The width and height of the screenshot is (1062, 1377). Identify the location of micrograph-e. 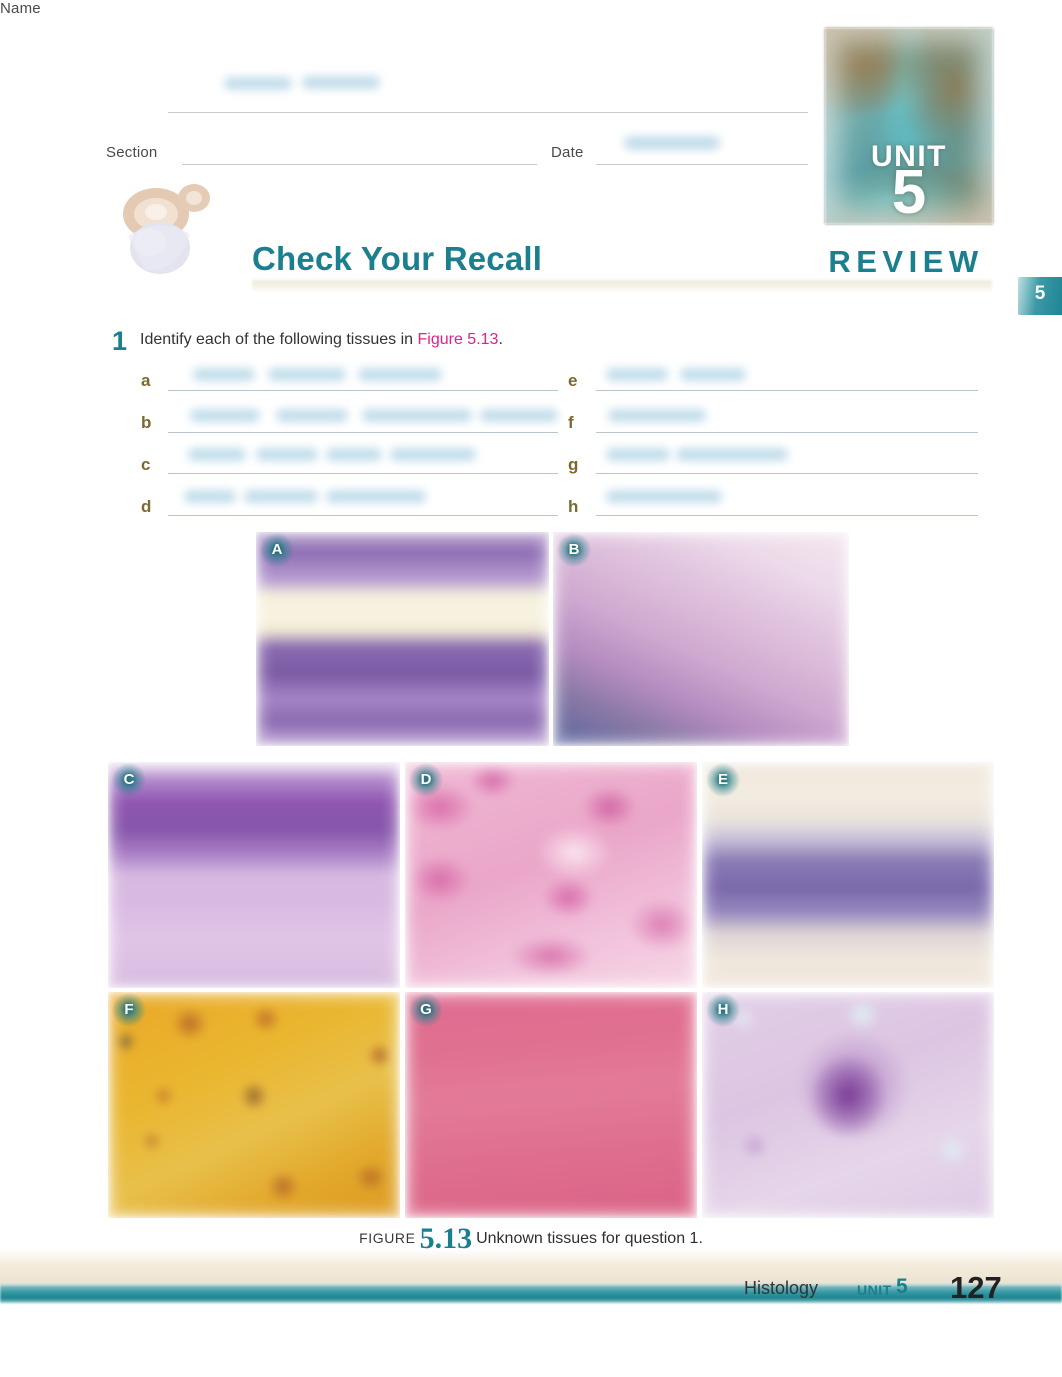
(848, 875).